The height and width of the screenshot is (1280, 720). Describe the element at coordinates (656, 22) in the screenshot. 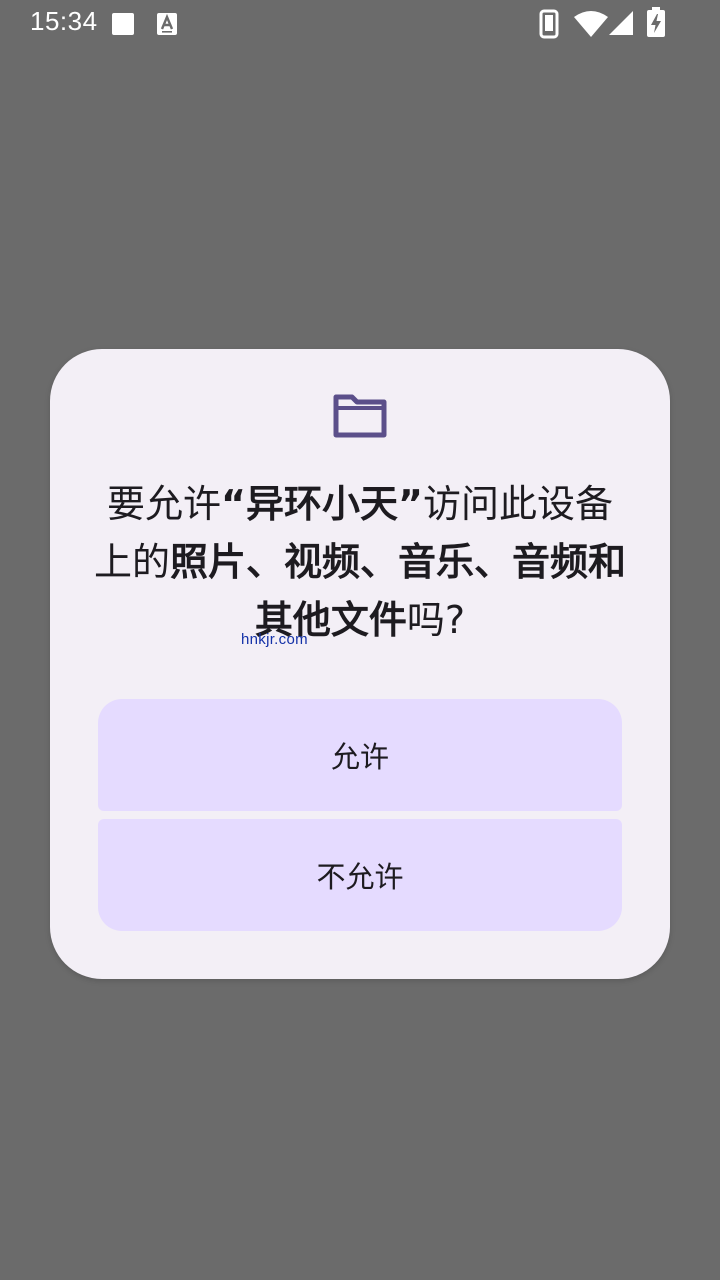

I see `battery-charging-icon` at that location.